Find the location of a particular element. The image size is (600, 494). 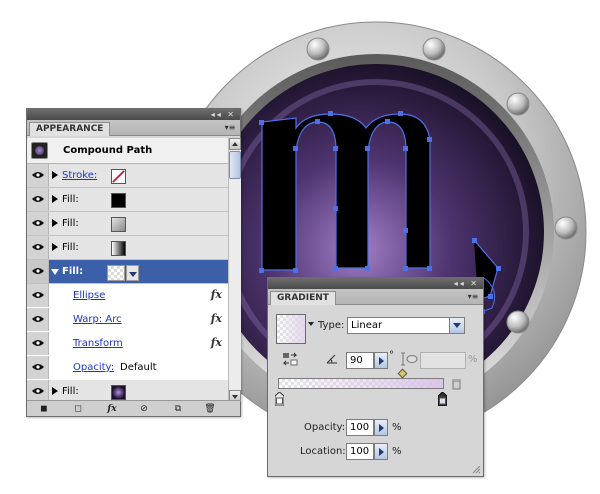

gradient-titlebar: ◂◂ ✕ is located at coordinates (375, 283).